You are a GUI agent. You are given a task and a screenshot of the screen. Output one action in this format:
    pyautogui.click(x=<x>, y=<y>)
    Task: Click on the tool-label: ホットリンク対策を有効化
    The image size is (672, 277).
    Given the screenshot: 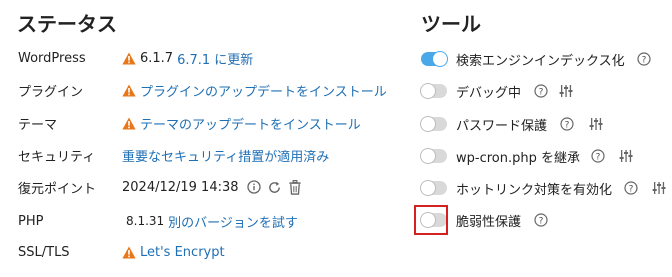 What is the action you would take?
    pyautogui.click(x=534, y=190)
    